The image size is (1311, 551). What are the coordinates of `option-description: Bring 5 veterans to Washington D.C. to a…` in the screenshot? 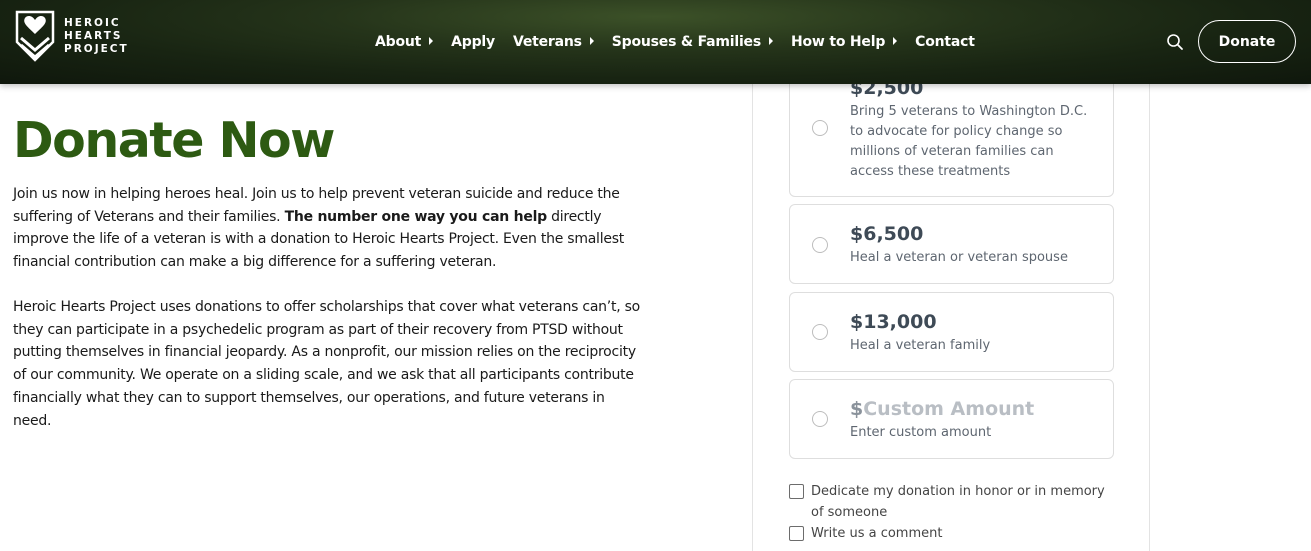 It's located at (969, 141).